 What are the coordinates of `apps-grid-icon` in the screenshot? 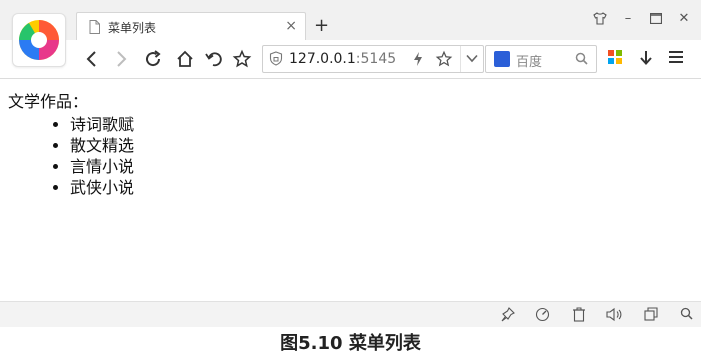 It's located at (615, 57).